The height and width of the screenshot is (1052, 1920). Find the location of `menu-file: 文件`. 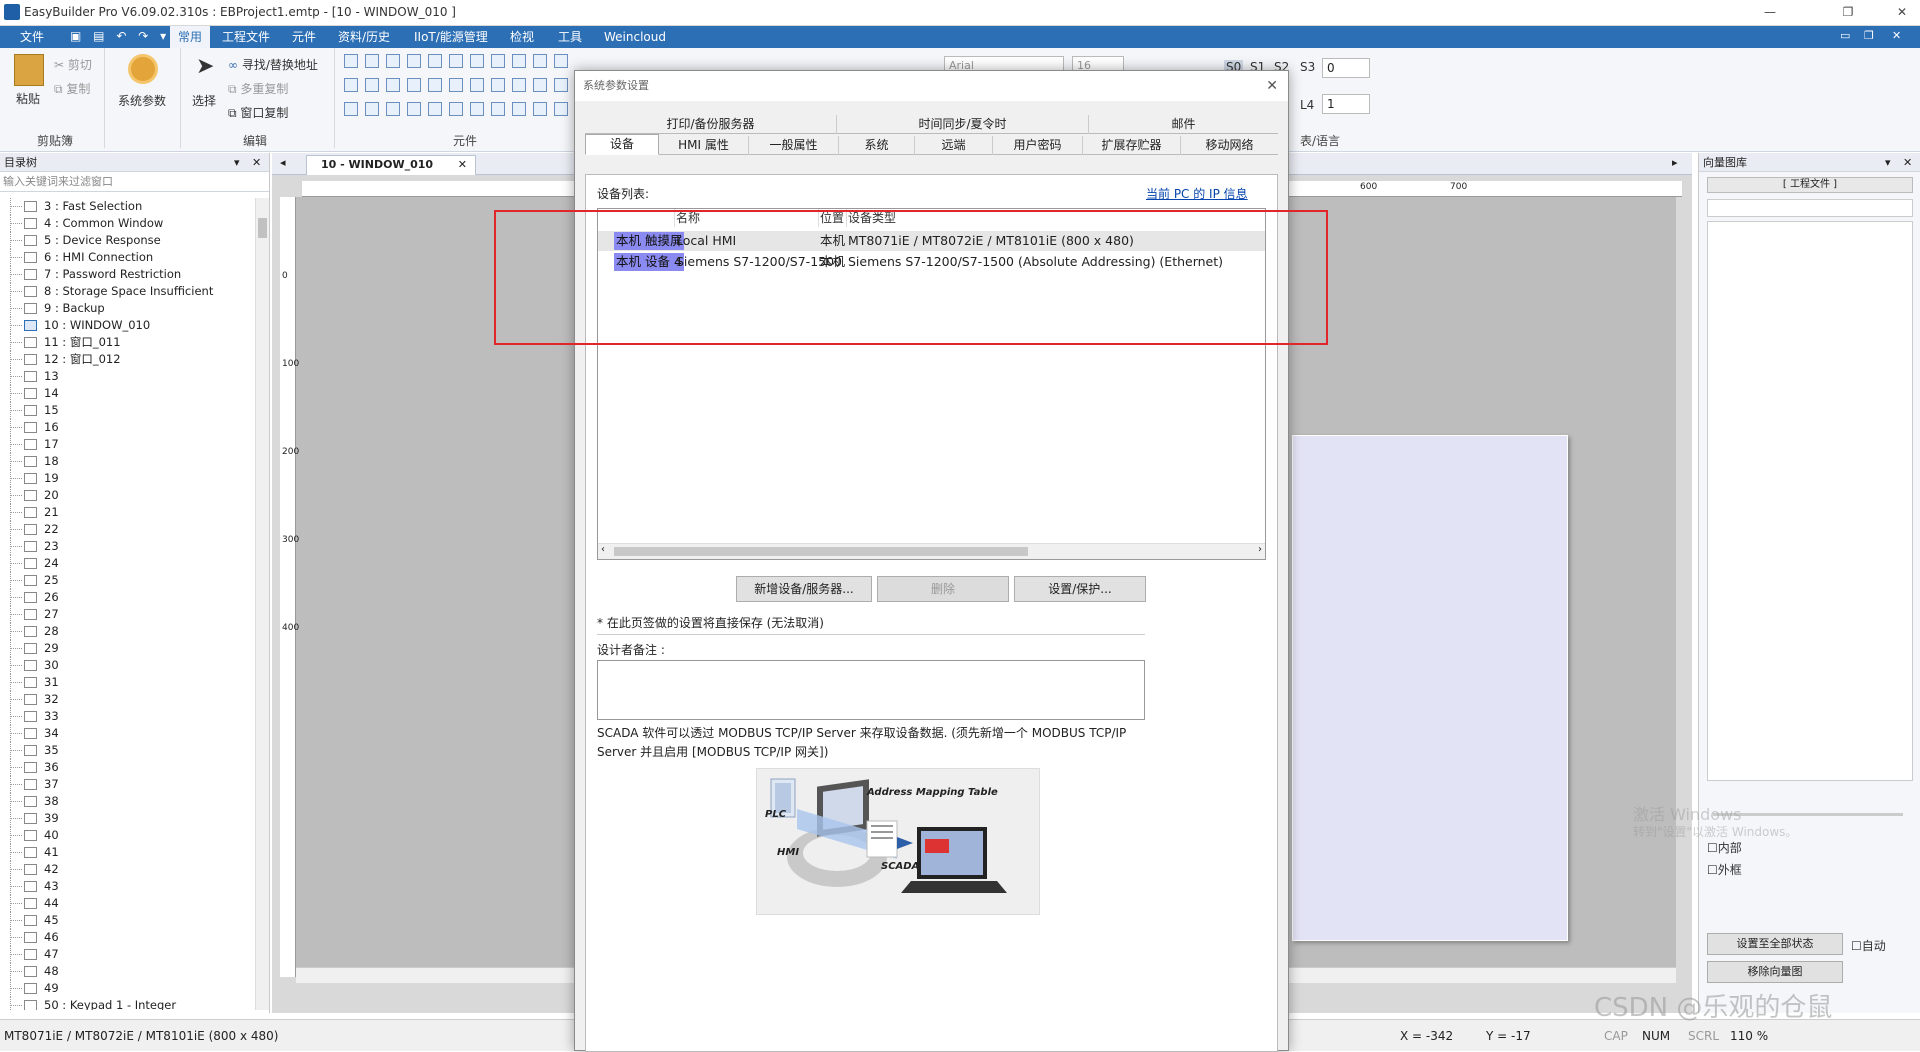

menu-file: 文件 is located at coordinates (32, 37).